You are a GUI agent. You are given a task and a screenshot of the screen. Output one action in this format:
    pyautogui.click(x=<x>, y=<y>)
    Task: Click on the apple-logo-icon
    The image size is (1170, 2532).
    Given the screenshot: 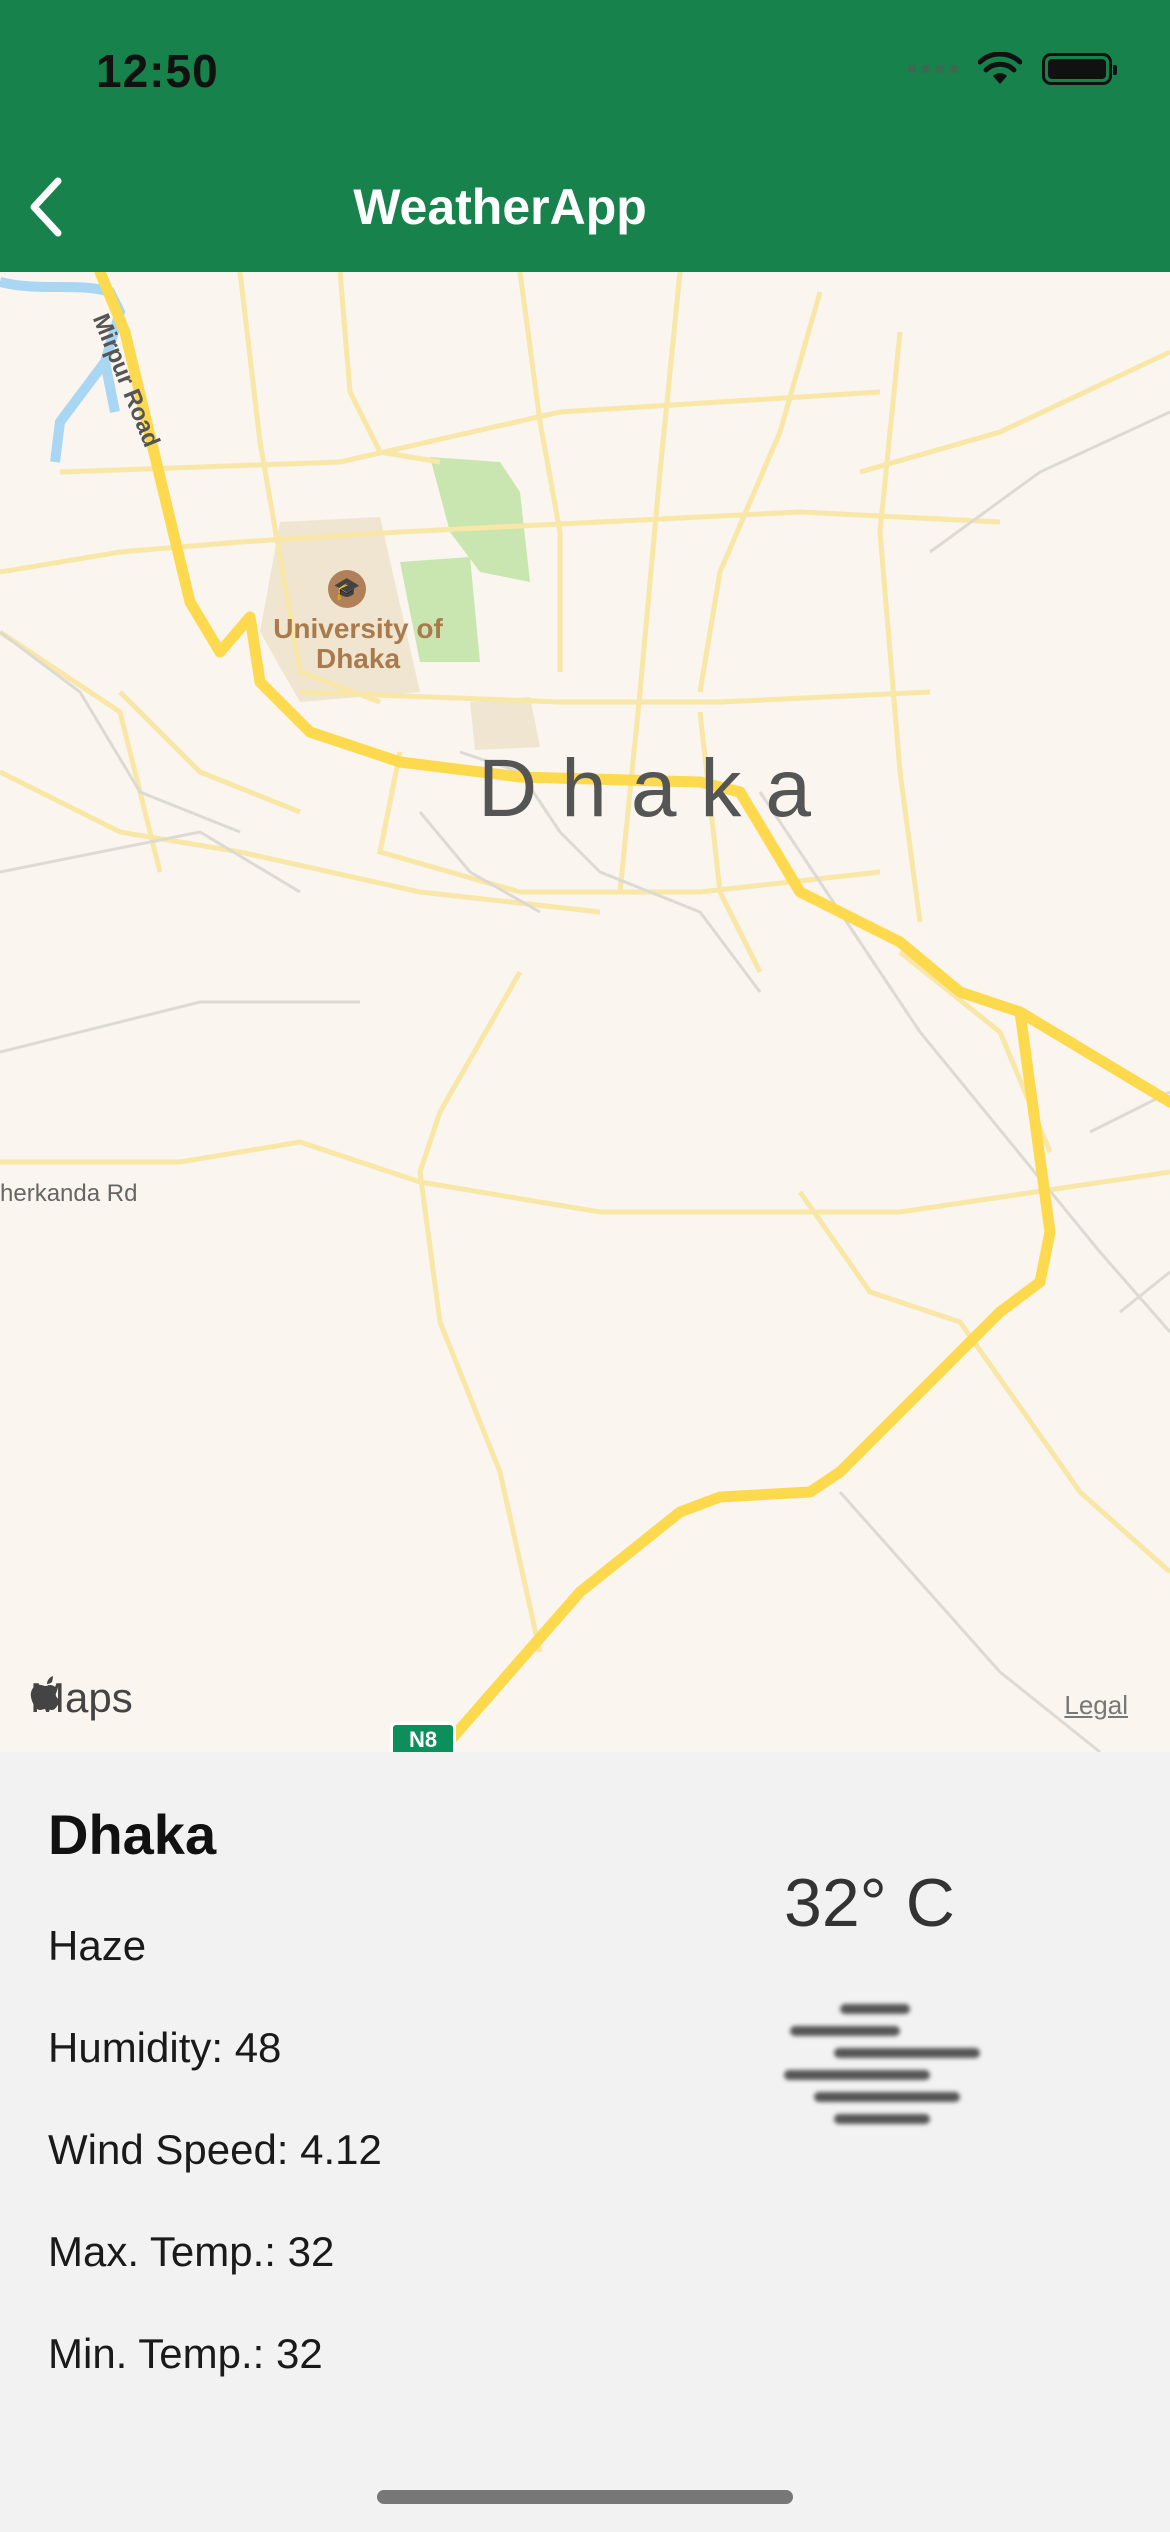 What is the action you would take?
    pyautogui.click(x=45, y=1693)
    